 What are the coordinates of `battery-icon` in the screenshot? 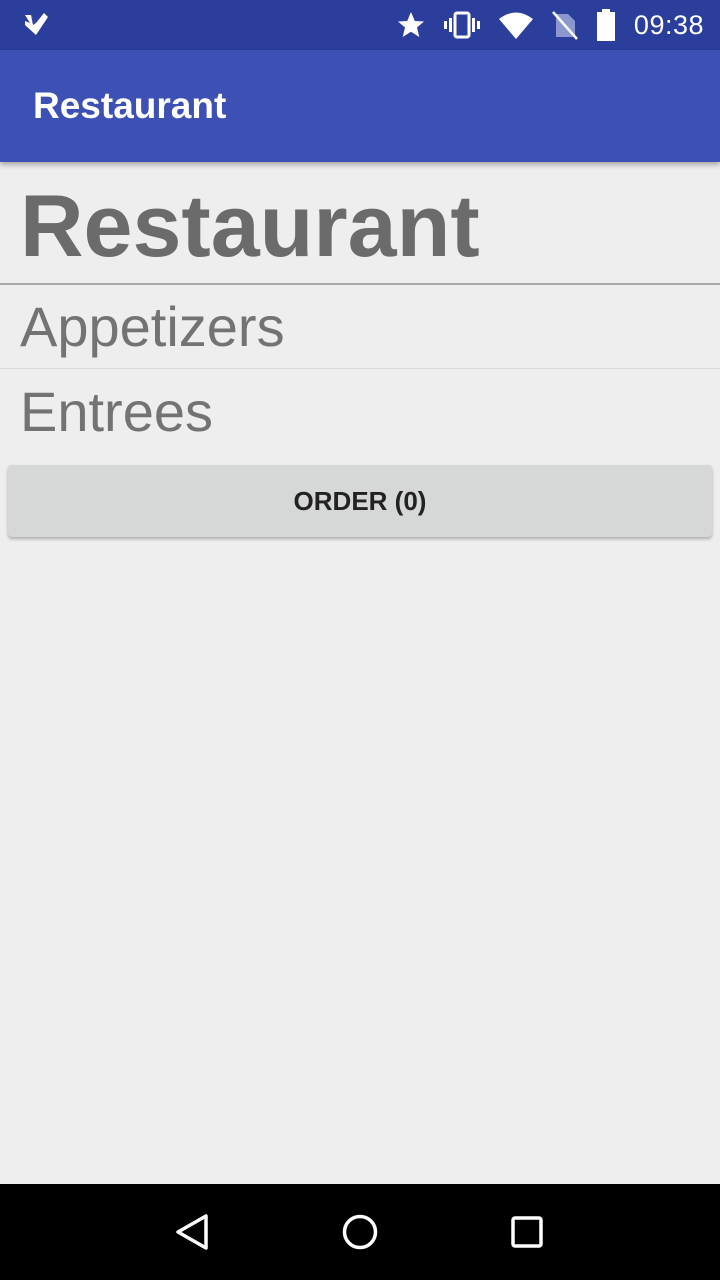 It's located at (606, 25).